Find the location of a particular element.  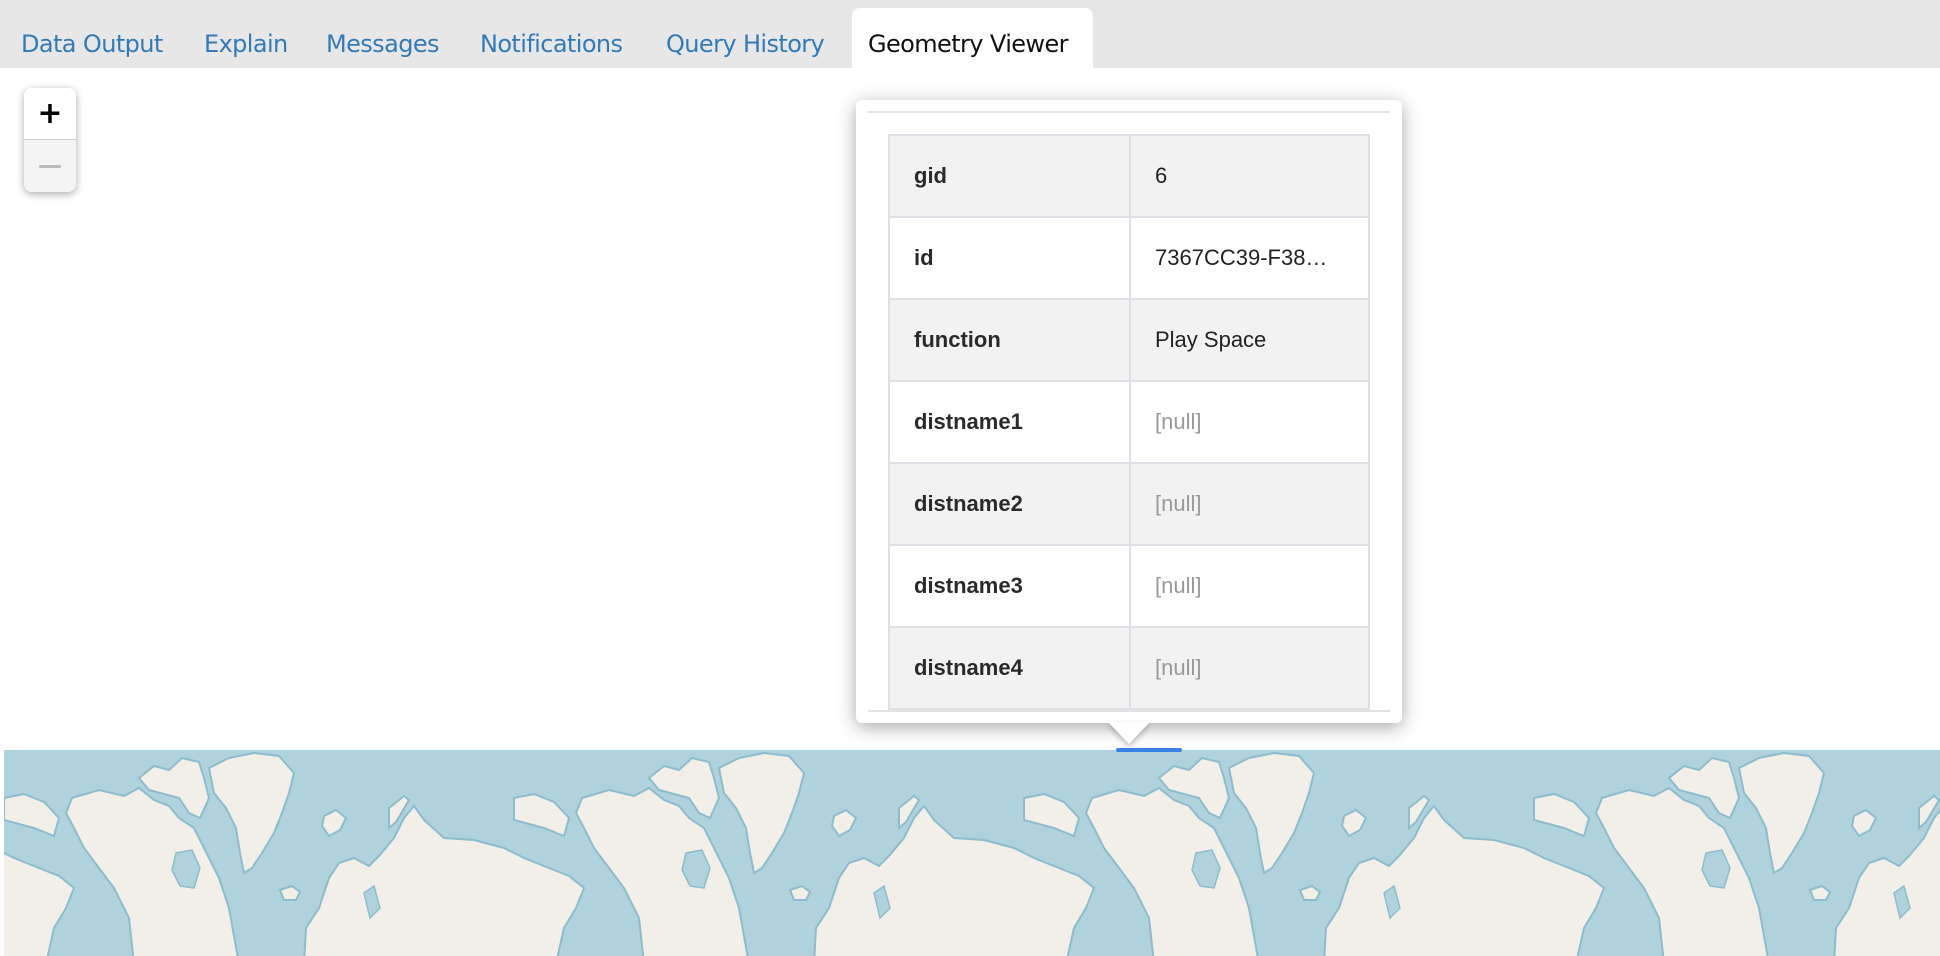

plus-icon: + is located at coordinates (50, 113).